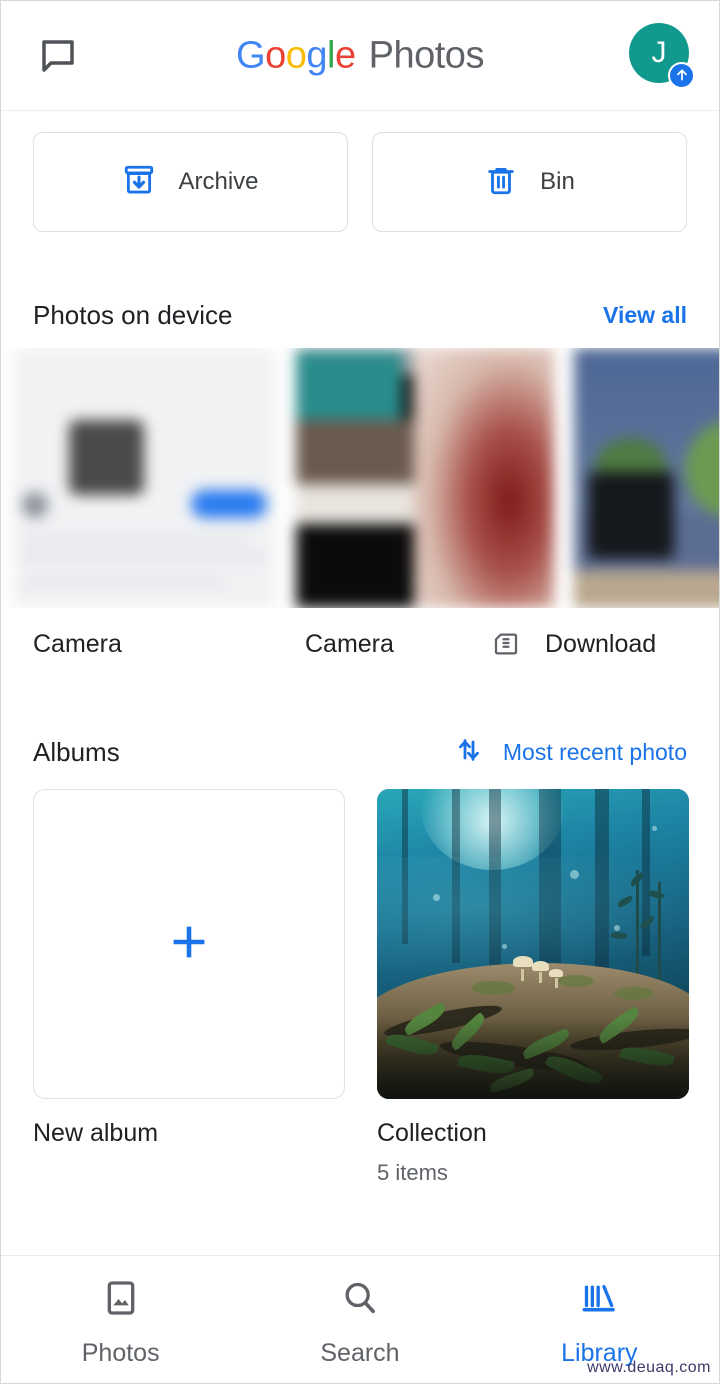 The image size is (720, 1384). Describe the element at coordinates (218, 181) in the screenshot. I see `archive-label: Archive` at that location.